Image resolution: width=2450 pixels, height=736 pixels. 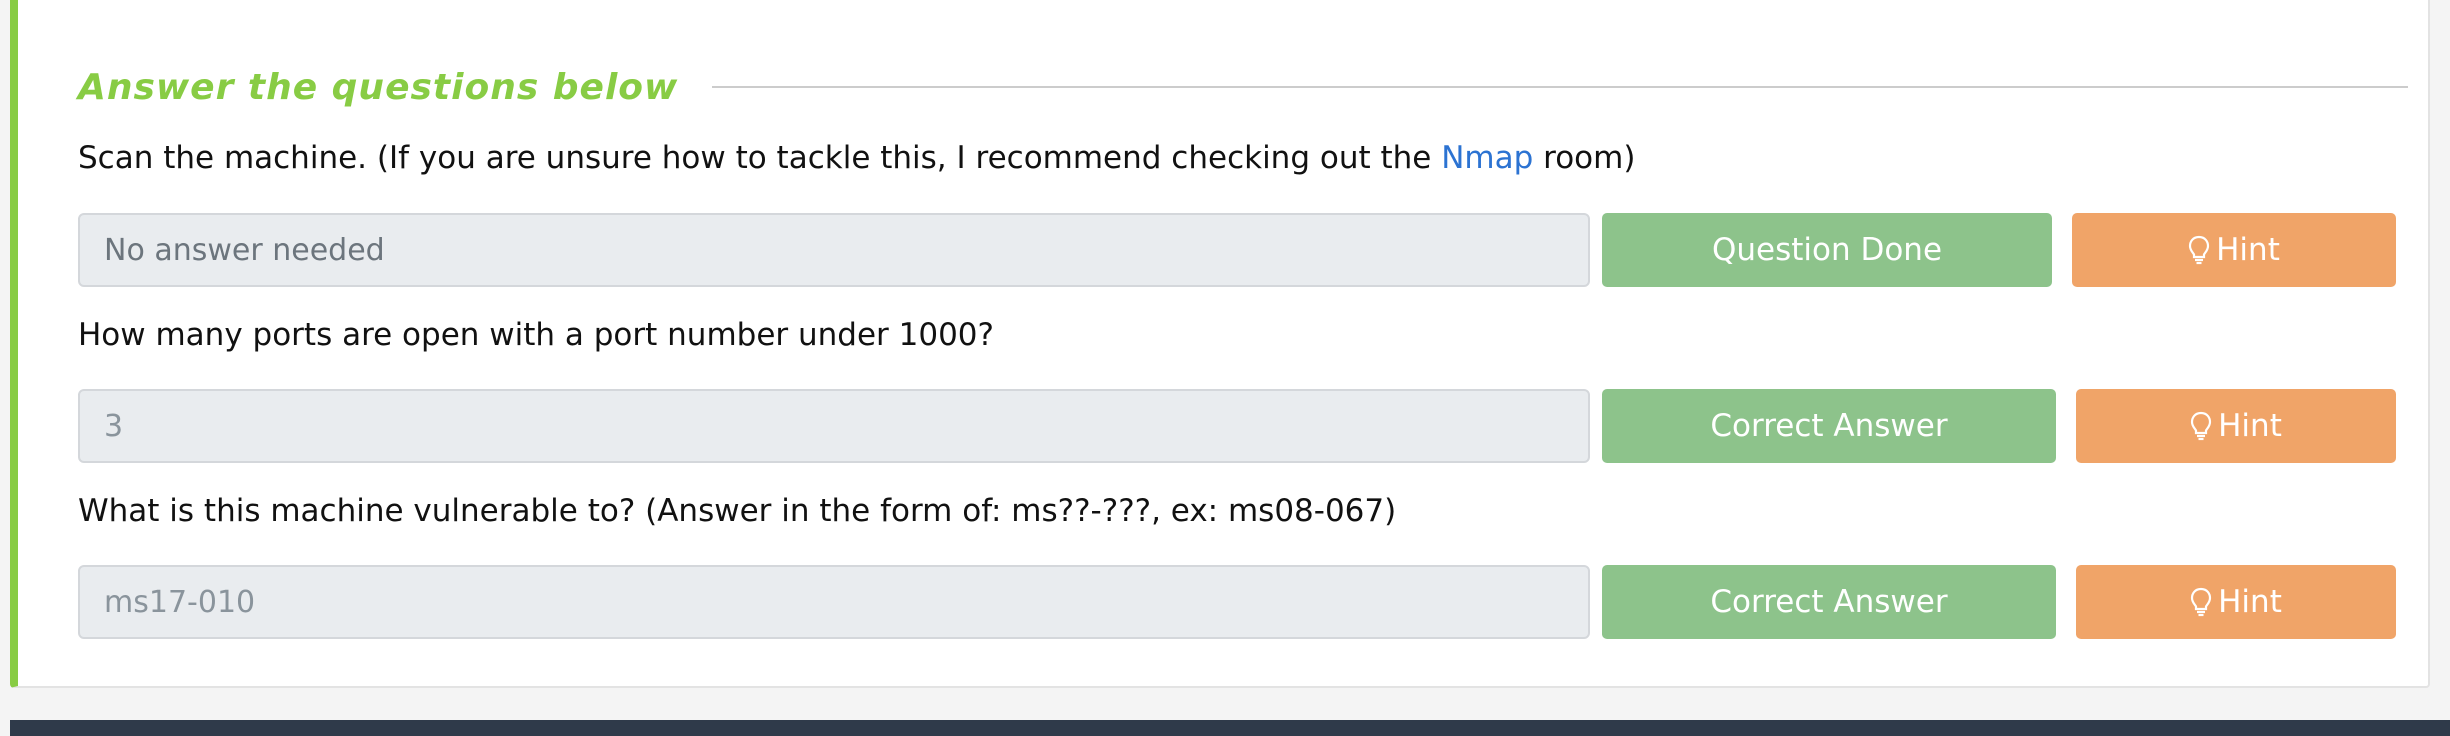 I want to click on question-2-correct-button: Correct Answer, so click(x=1829, y=426).